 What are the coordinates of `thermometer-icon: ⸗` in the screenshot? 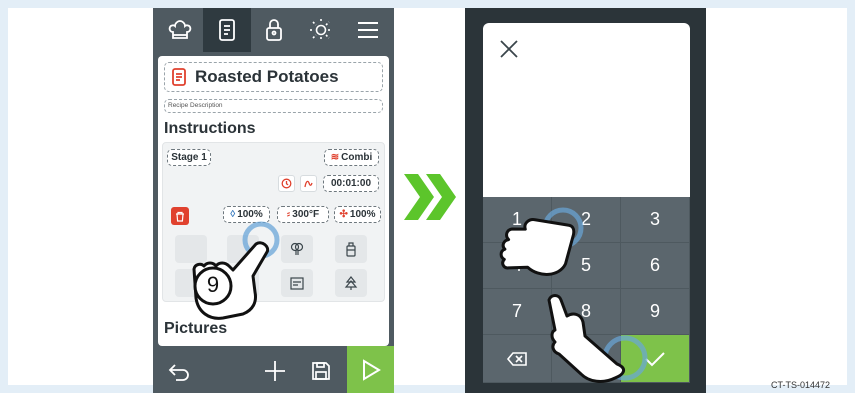 It's located at (288, 214).